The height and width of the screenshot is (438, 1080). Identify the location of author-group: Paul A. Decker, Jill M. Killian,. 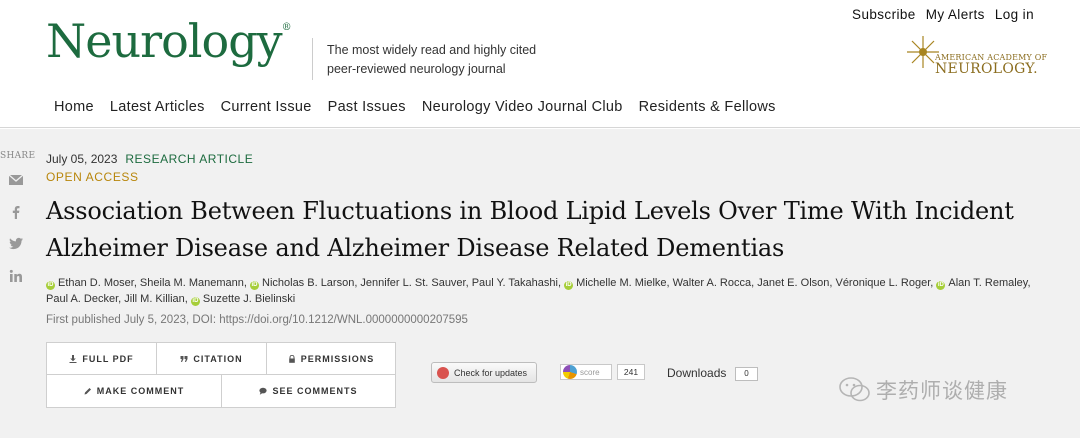
(117, 299).